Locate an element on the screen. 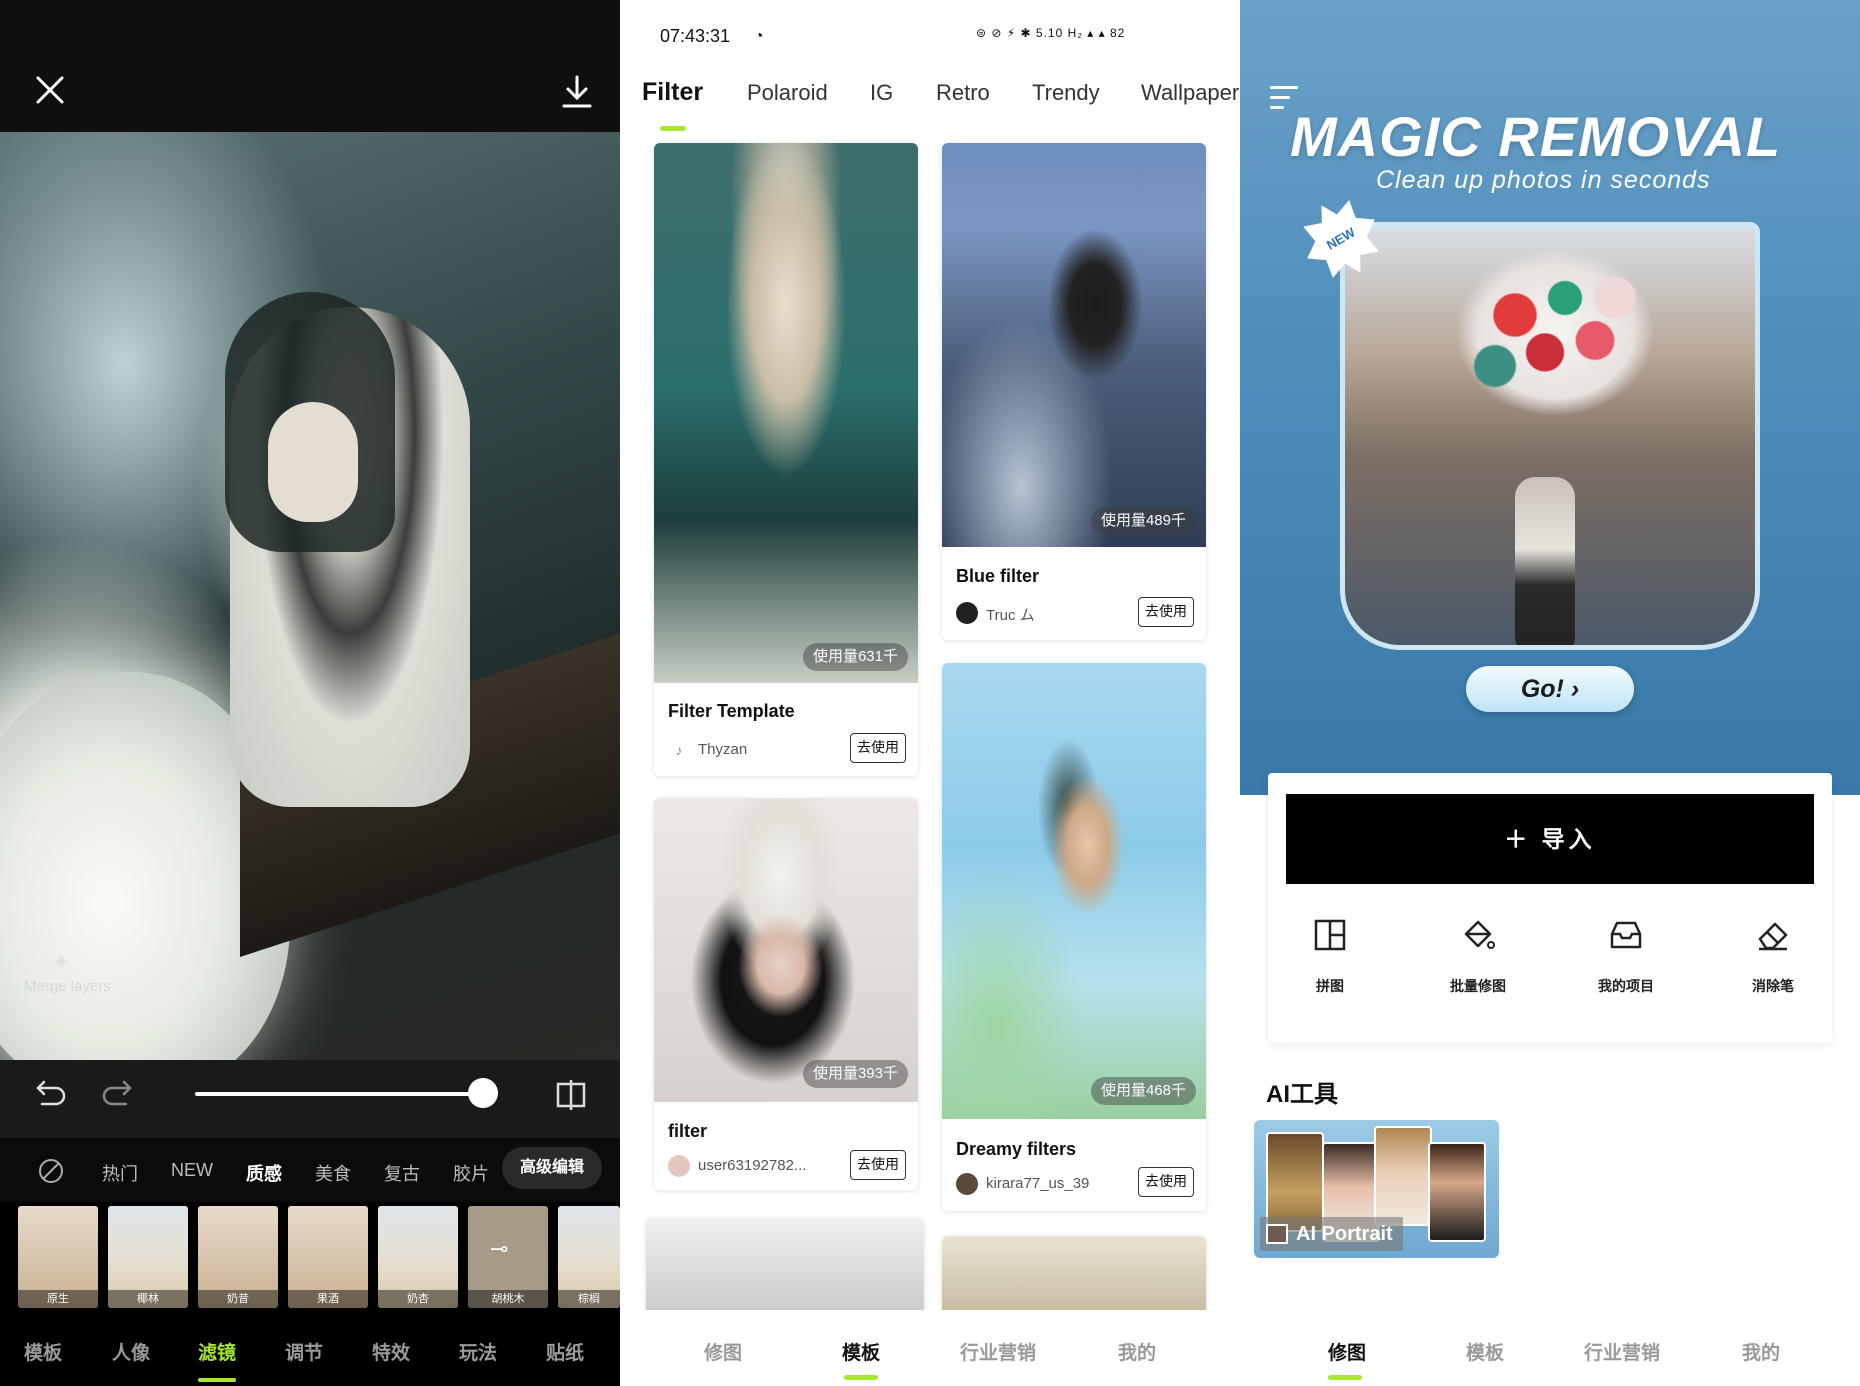 This screenshot has height=1386, width=1860. tool-eraser: 消除笔 is located at coordinates (1773, 957).